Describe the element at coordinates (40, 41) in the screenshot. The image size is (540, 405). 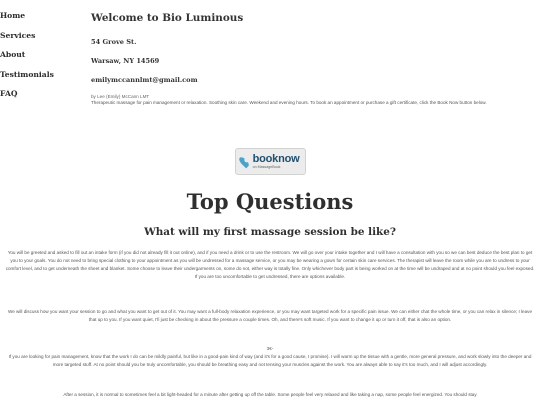
I see `nav-item-services: Services` at that location.